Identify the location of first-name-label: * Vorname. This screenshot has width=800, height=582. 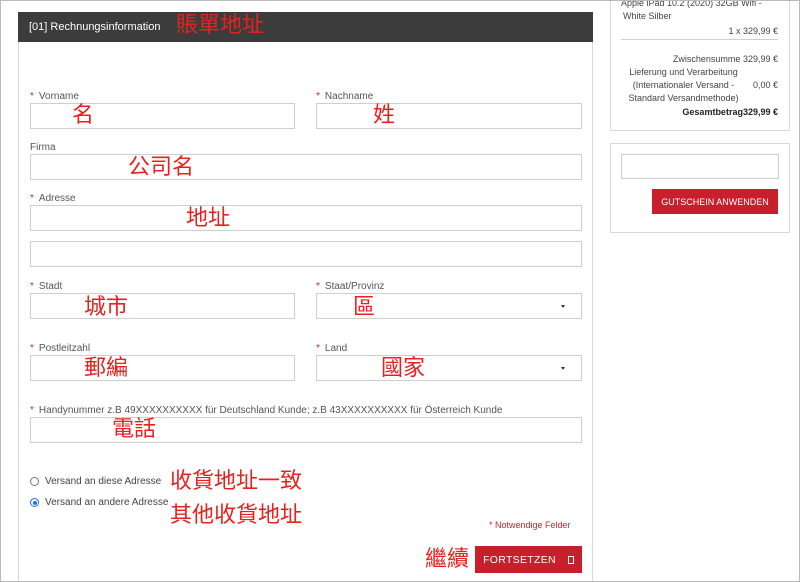
(54, 96).